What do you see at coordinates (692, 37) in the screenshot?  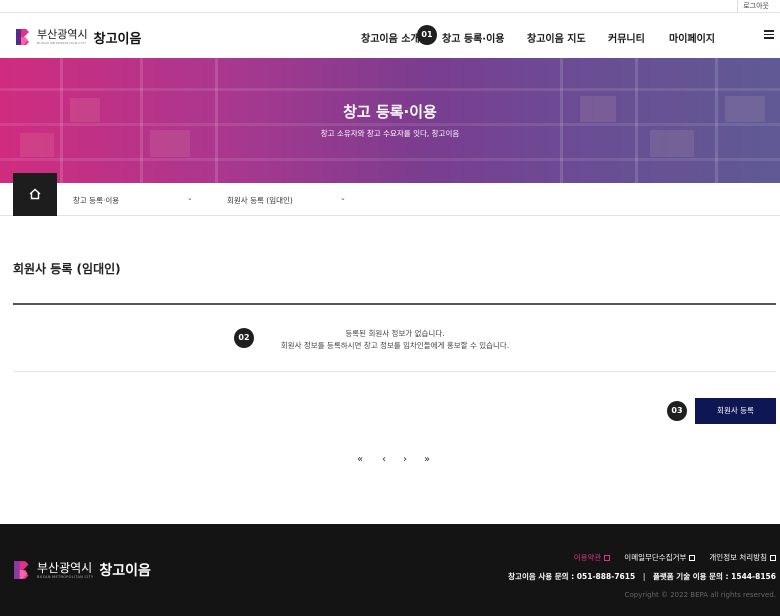 I see `nav-item-mypage: 마이페이지` at bounding box center [692, 37].